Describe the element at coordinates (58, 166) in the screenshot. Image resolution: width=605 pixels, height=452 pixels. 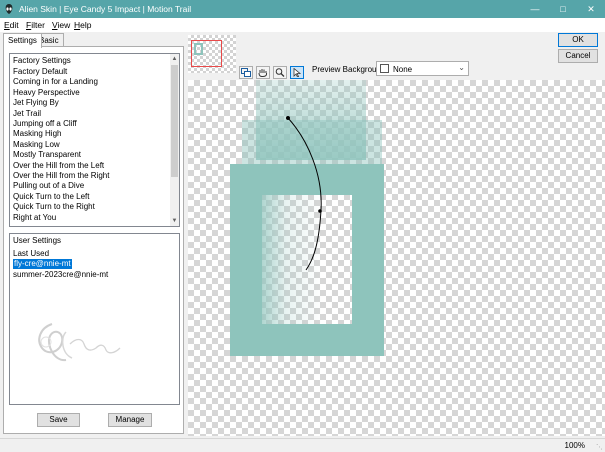
I see `factory-preset-item: Over the Hill from the Left` at that location.